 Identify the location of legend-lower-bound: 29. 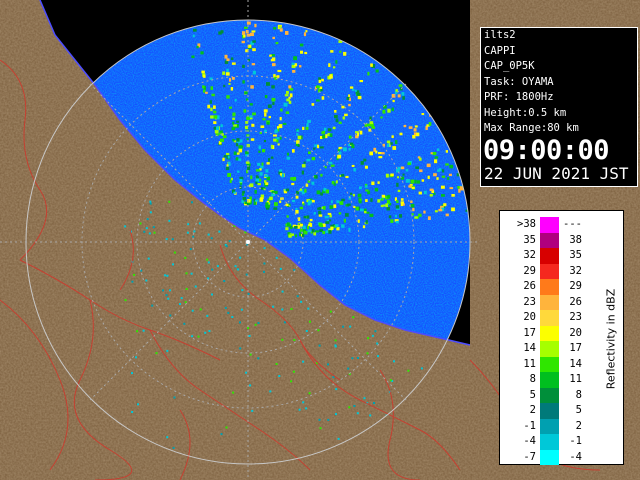
(529, 270).